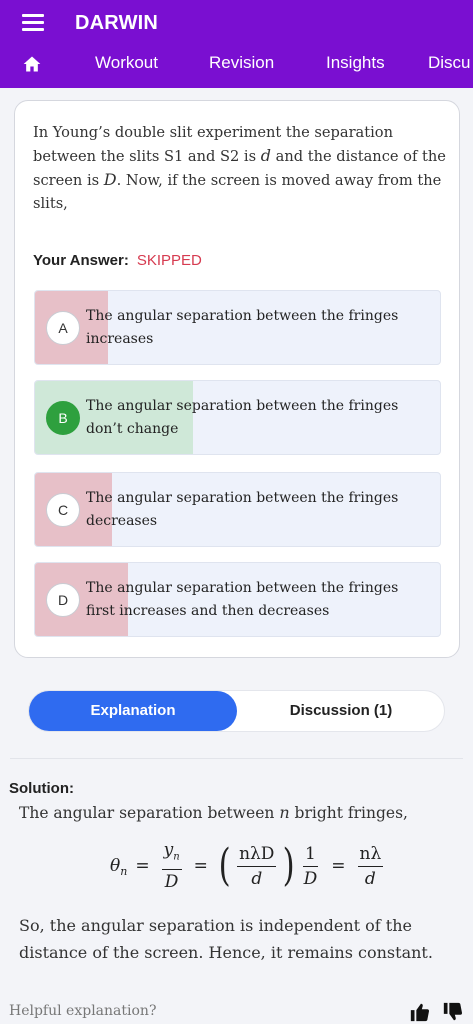  I want to click on app-header: DARWIN Workout Revision Insights Discu, so click(236, 44).